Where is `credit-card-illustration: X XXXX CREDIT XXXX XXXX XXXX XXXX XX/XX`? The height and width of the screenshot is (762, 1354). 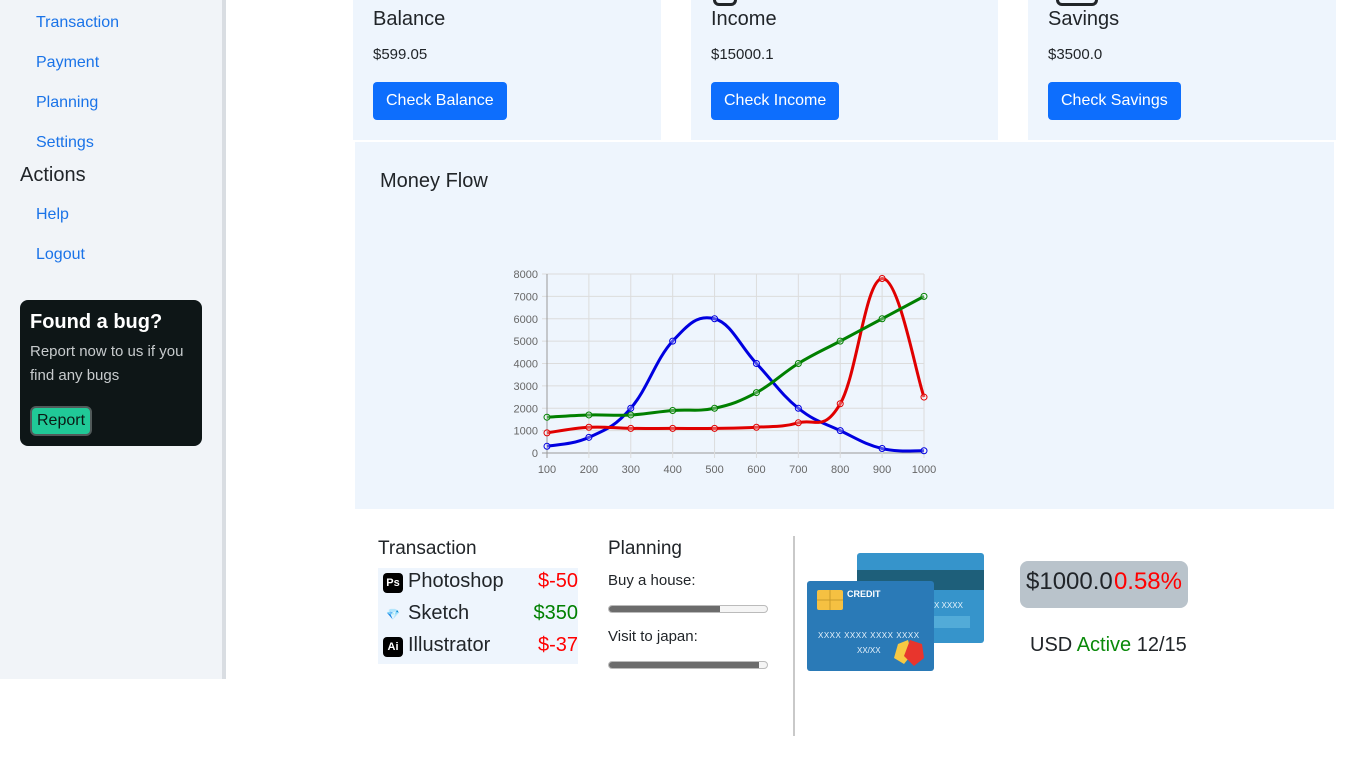 credit-card-illustration: X XXXX CREDIT XXXX XXXX XXXX XXXX XX/XX is located at coordinates (895, 612).